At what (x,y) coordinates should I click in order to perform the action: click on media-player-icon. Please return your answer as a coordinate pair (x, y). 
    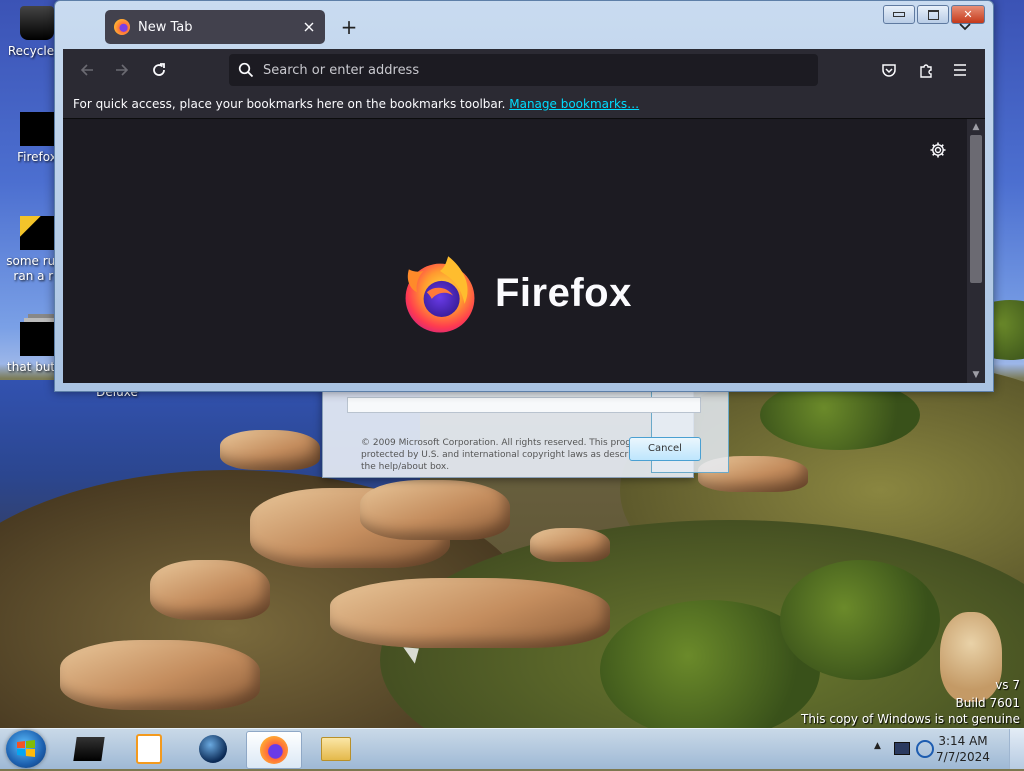
    Looking at the image, I should click on (149, 749).